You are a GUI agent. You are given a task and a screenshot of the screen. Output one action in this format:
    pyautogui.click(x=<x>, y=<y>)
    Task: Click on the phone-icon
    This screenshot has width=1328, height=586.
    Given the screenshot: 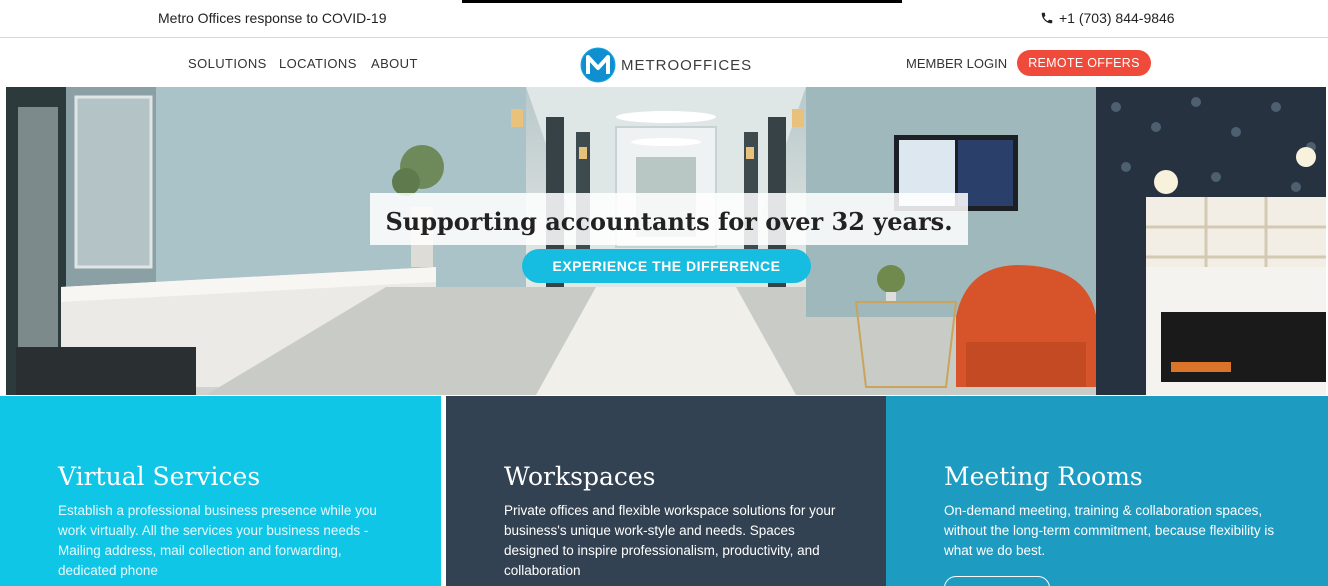 What is the action you would take?
    pyautogui.click(x=1047, y=18)
    